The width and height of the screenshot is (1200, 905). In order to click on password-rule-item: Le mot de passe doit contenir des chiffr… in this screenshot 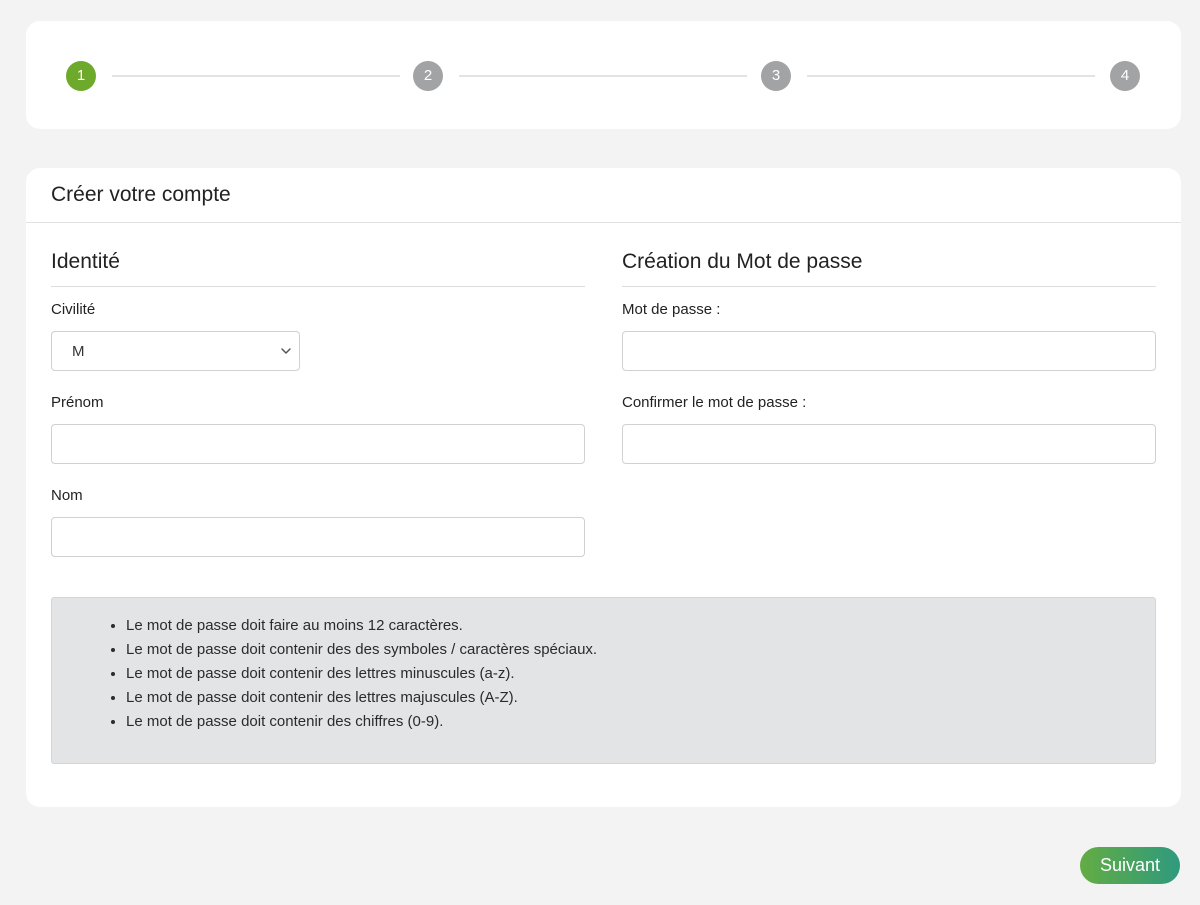, I will do `click(640, 722)`.